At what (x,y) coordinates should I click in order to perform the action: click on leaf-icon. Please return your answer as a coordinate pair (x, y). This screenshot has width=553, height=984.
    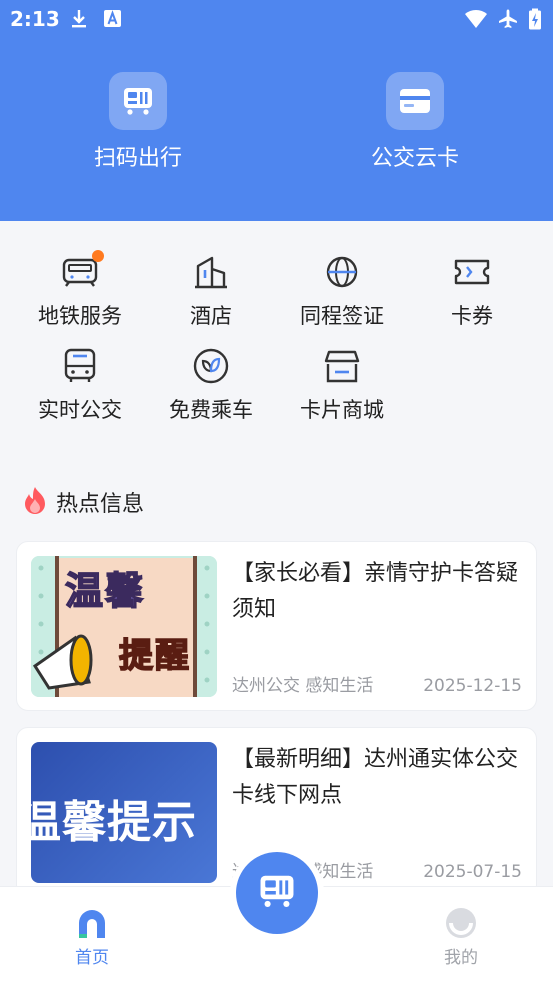
    Looking at the image, I should click on (211, 366).